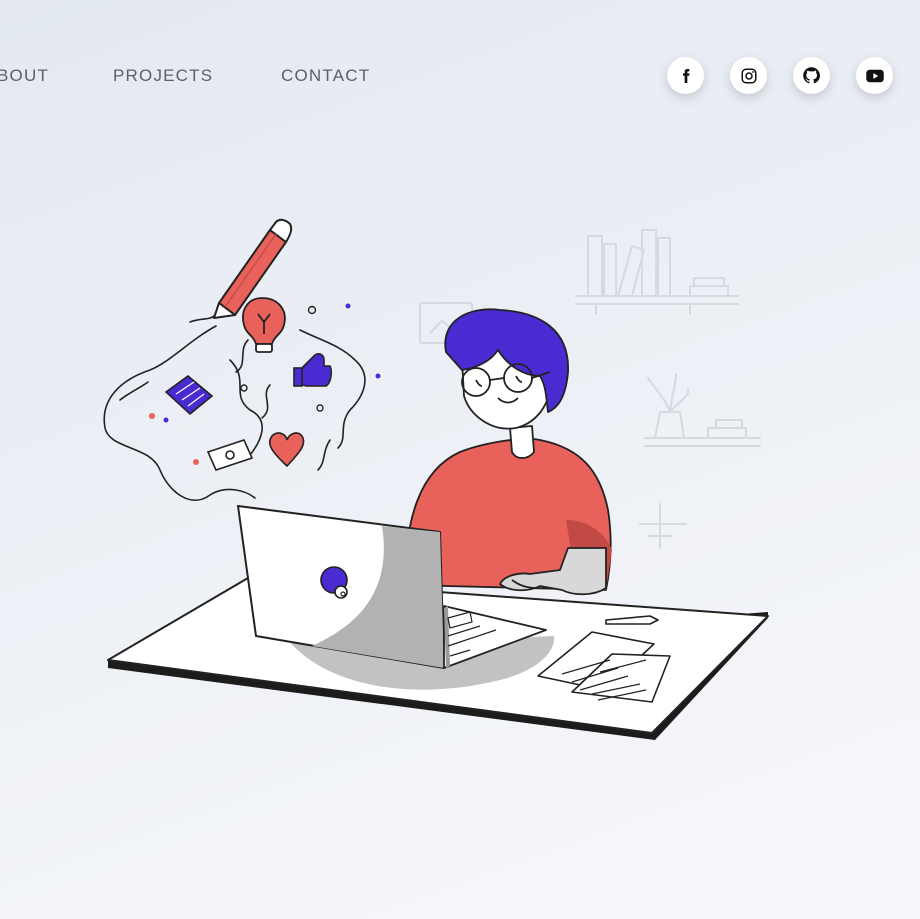 This screenshot has width=920, height=919. I want to click on lightbulb-icon, so click(264, 325).